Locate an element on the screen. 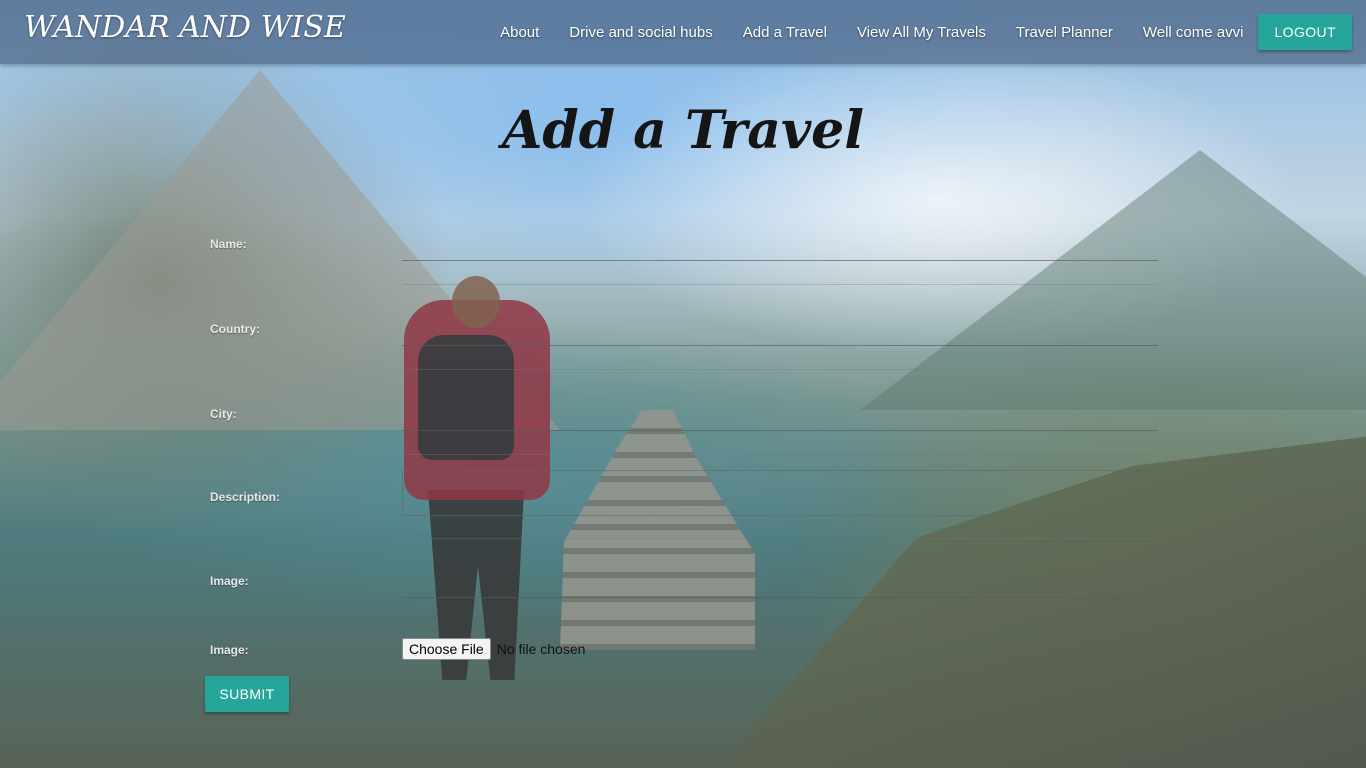  description-label: Description: is located at coordinates (245, 497).